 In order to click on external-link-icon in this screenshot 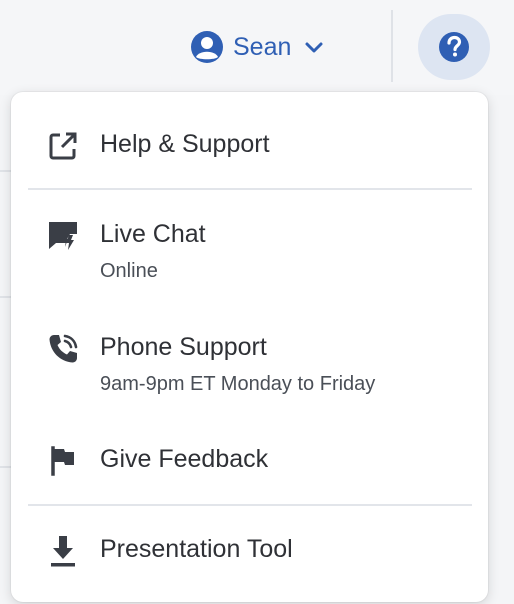, I will do `click(63, 146)`.